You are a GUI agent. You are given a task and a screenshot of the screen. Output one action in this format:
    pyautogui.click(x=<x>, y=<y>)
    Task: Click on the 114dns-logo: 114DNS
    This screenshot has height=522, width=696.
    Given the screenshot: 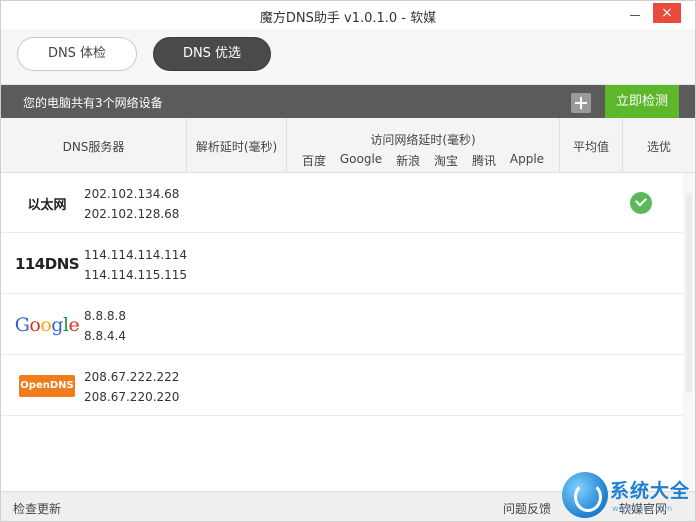 What is the action you would take?
    pyautogui.click(x=47, y=264)
    